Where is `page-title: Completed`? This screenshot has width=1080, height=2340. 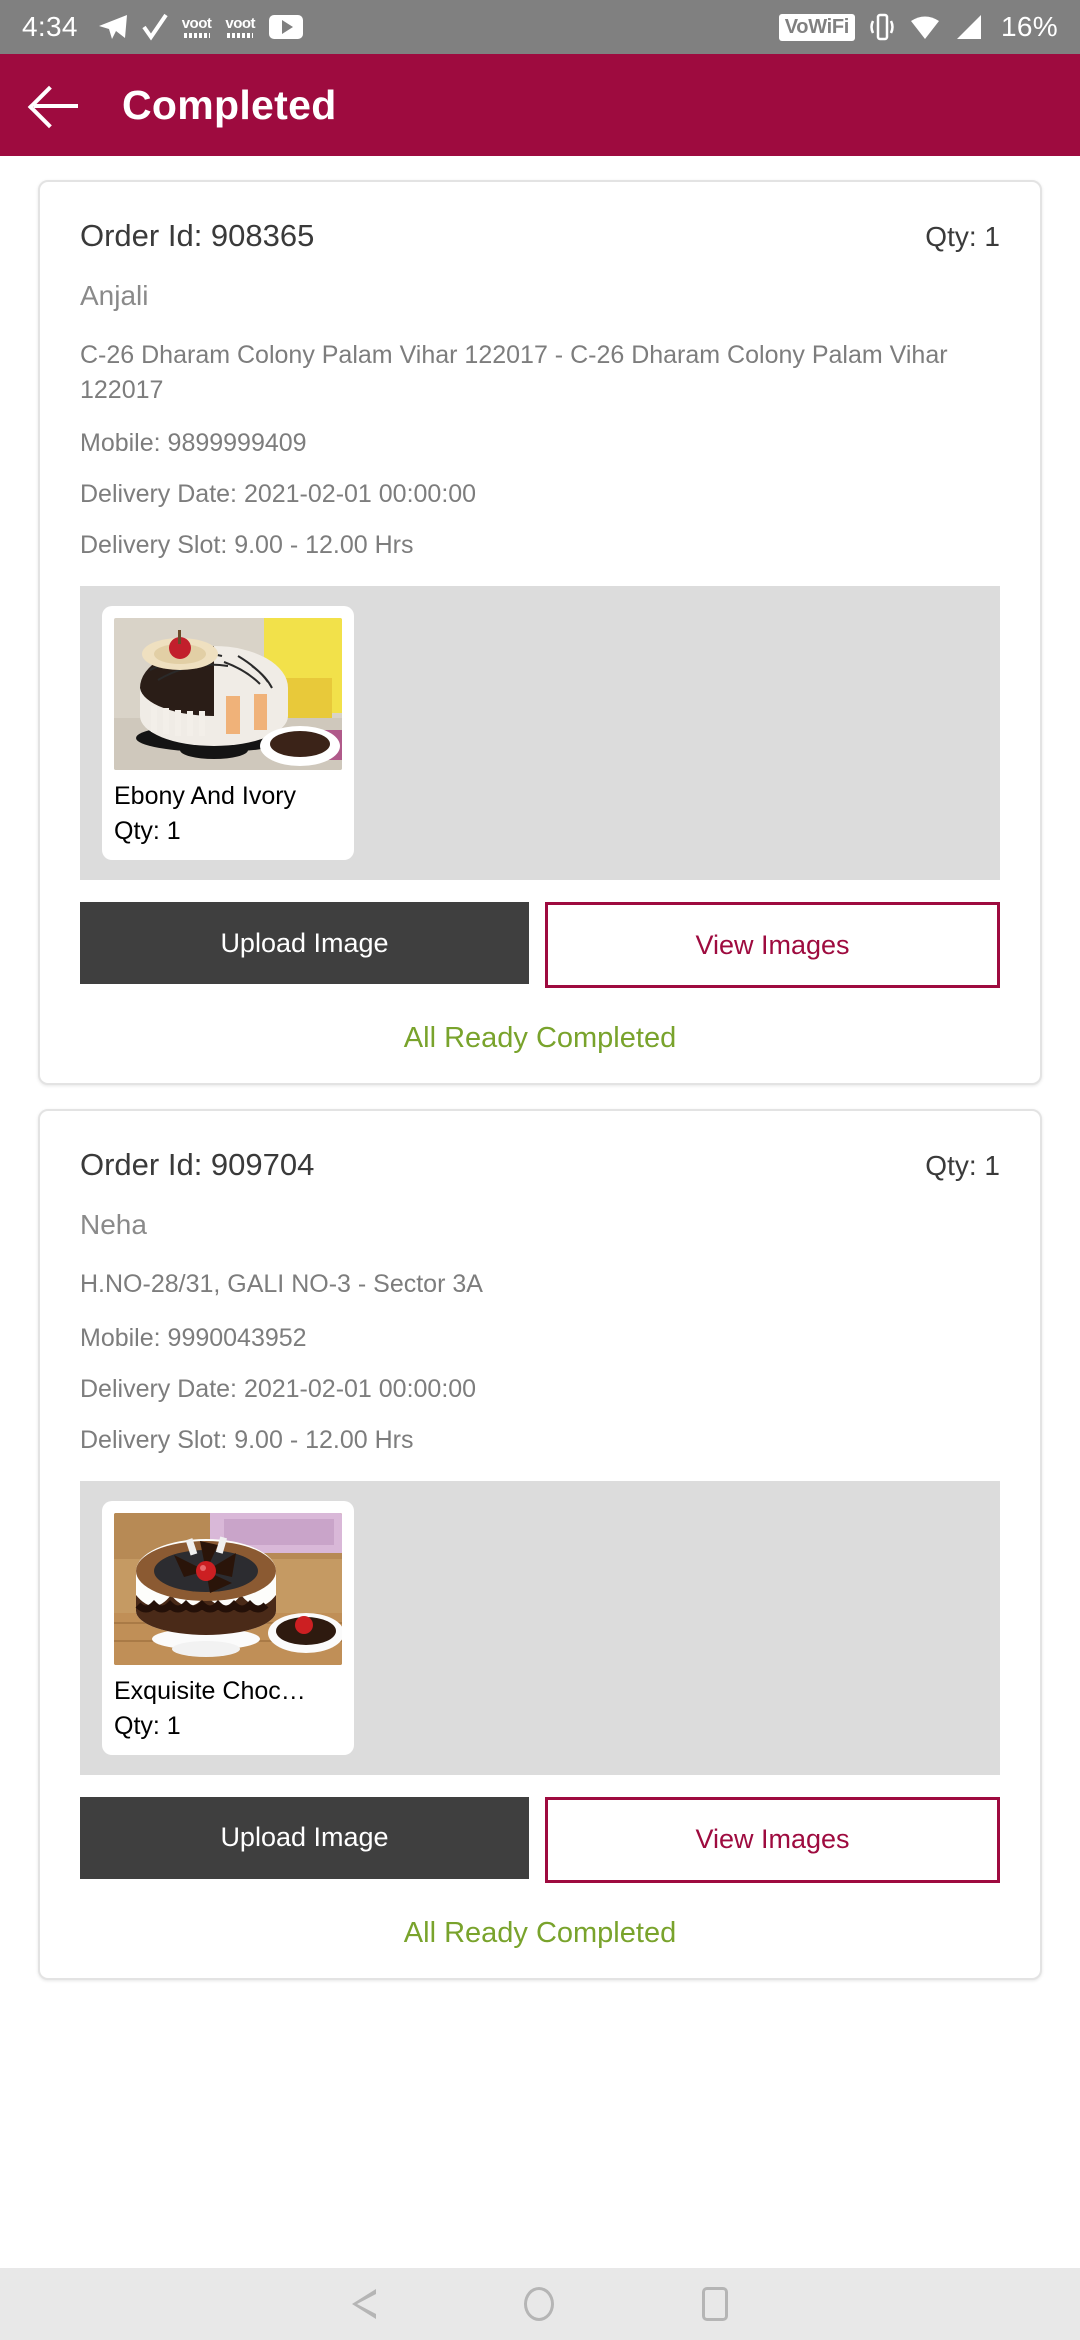
page-title: Completed is located at coordinates (229, 104).